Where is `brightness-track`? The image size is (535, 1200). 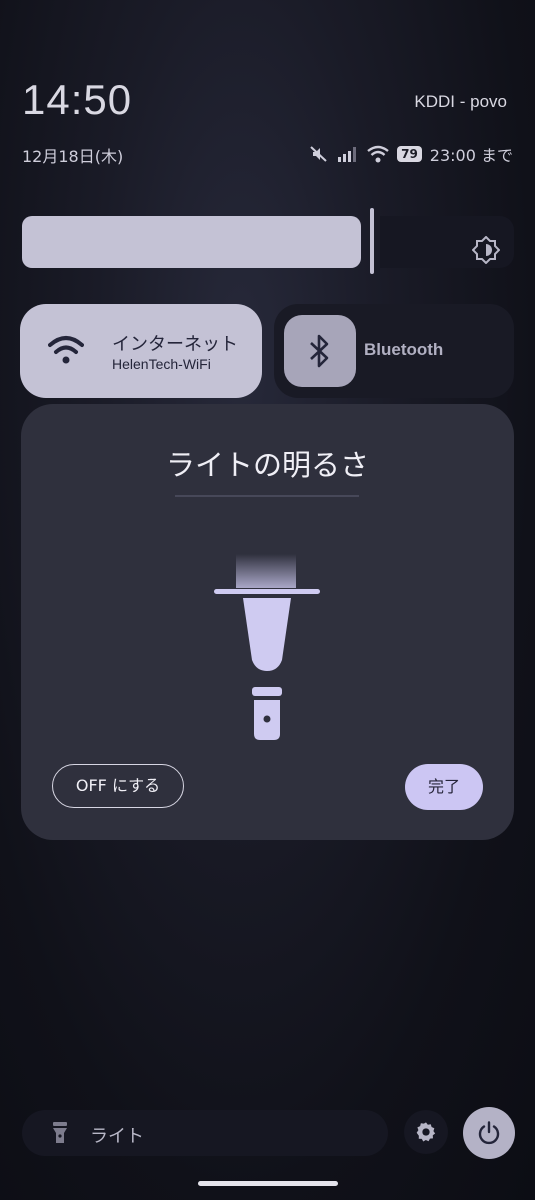
brightness-track is located at coordinates (447, 242).